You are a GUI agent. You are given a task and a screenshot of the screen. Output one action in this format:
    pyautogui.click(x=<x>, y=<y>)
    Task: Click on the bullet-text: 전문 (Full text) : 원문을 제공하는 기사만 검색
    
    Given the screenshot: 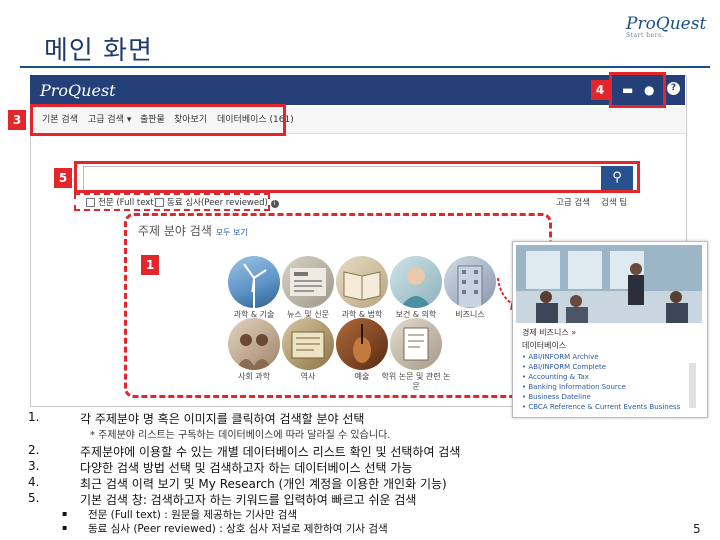 What is the action you would take?
    pyautogui.click(x=193, y=515)
    